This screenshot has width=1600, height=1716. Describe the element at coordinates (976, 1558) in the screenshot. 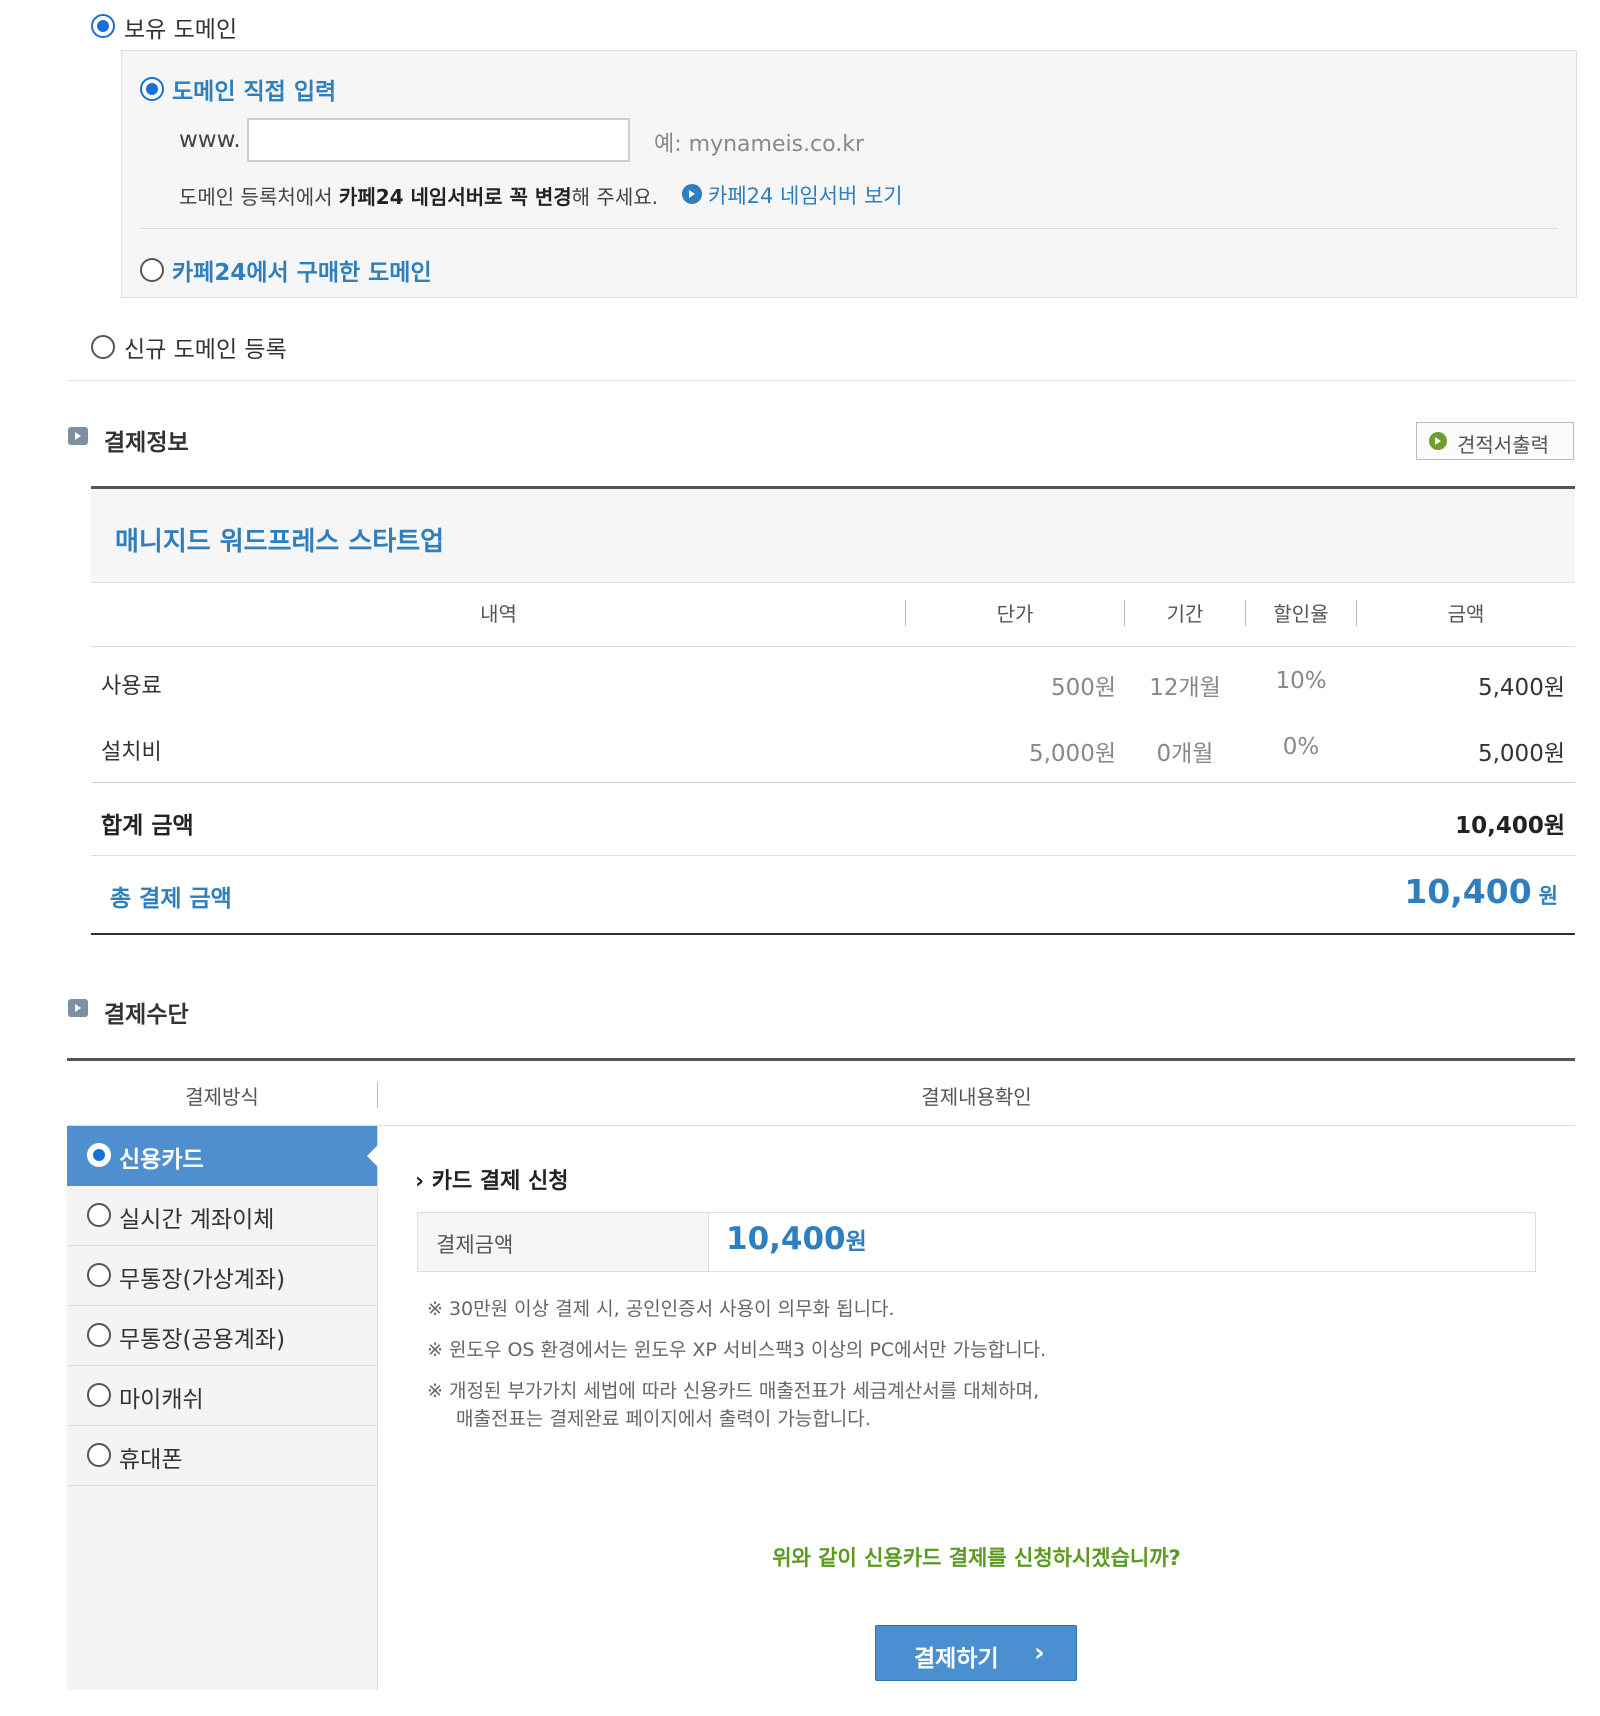

I see `confirm-question: 위와 같이 신용카드 결제를 신청하시겠습니까?` at that location.